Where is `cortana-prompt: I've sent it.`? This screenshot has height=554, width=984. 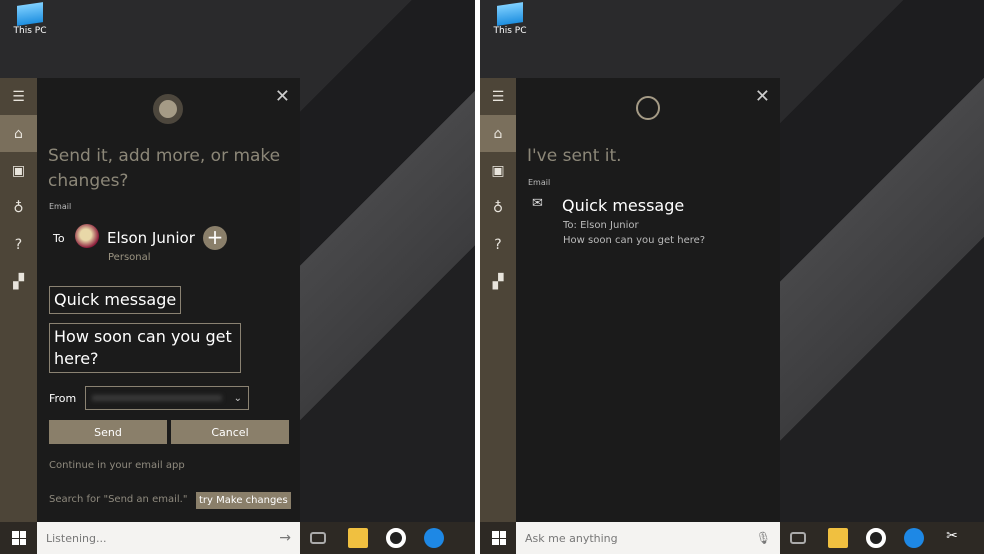 cortana-prompt: I've sent it. is located at coordinates (574, 156).